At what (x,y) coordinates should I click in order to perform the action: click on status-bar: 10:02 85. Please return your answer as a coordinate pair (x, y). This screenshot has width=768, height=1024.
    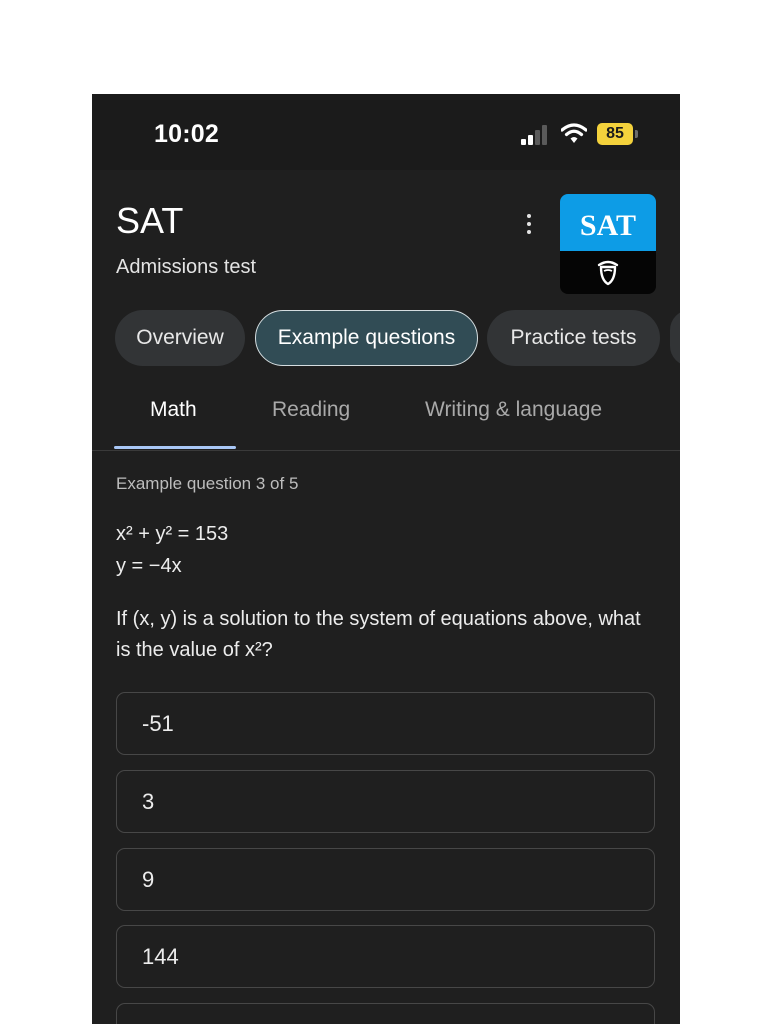
    Looking at the image, I should click on (386, 132).